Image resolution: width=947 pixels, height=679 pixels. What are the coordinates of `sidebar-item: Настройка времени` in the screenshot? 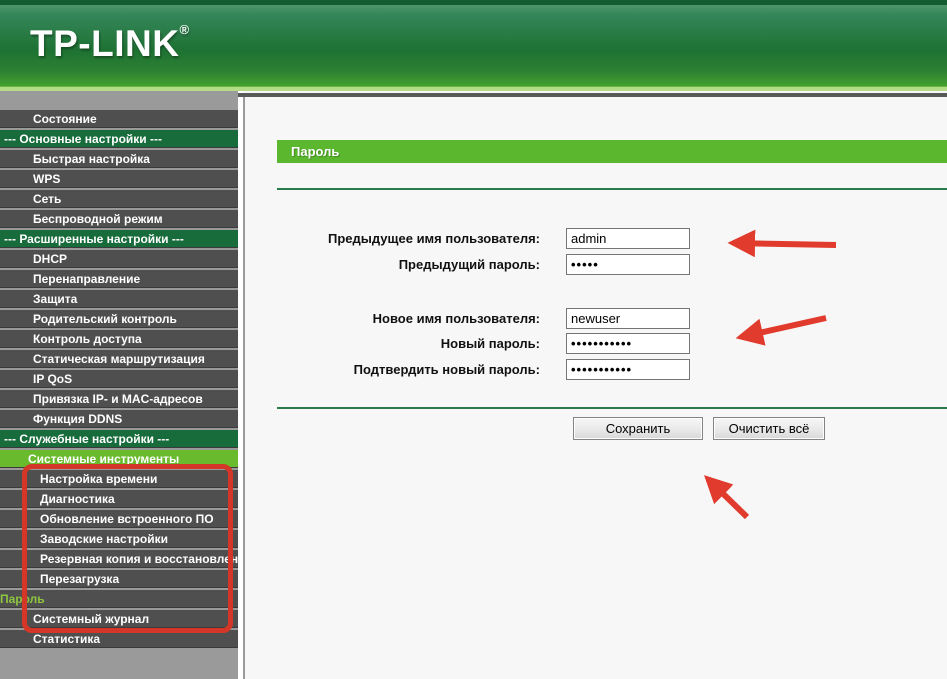 It's located at (119, 479).